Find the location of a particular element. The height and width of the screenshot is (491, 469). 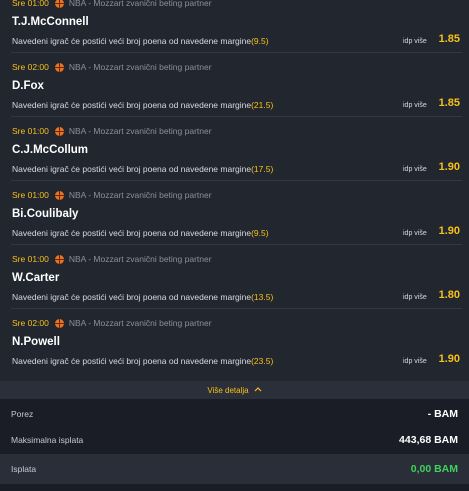

payout-value: 0,00 BAM is located at coordinates (434, 469).